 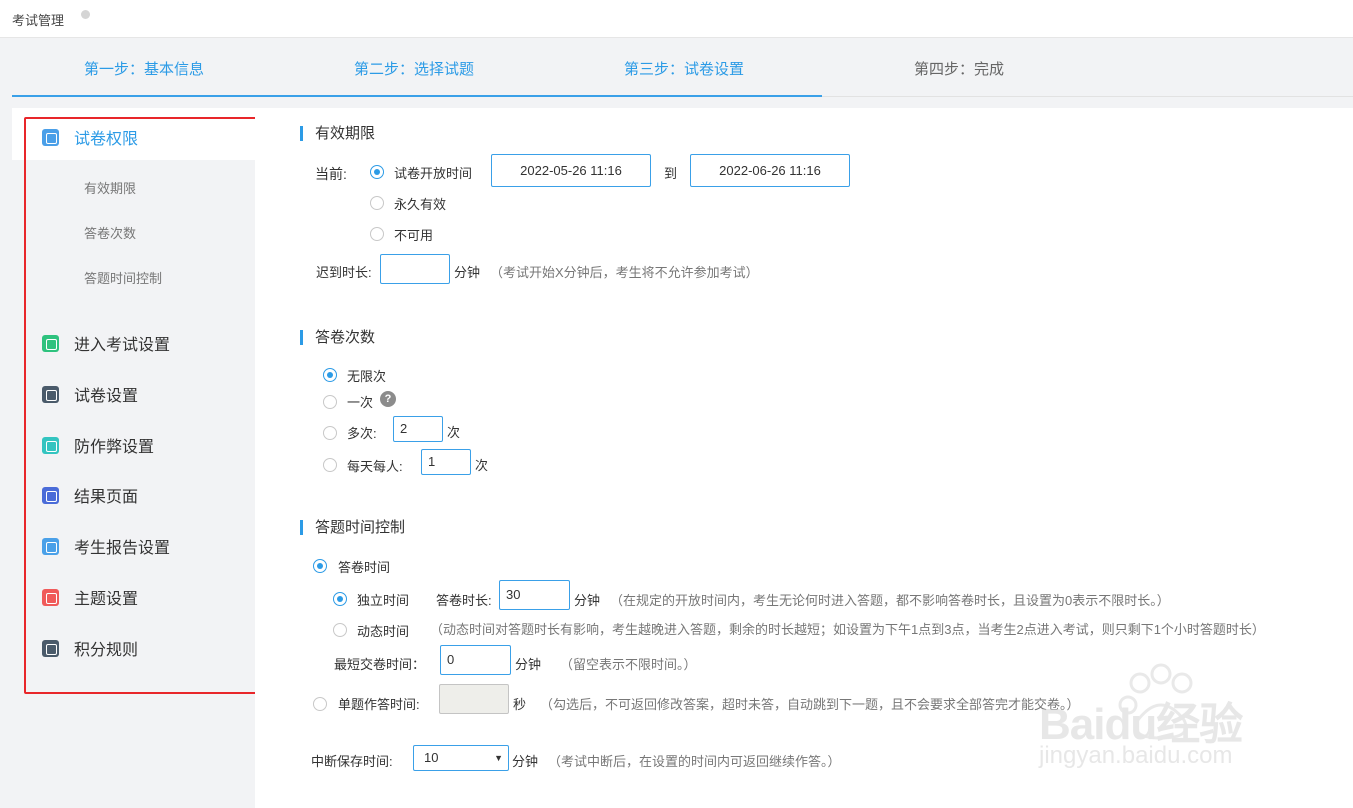 What do you see at coordinates (330, 433) in the screenshot?
I see `radio-multiple` at bounding box center [330, 433].